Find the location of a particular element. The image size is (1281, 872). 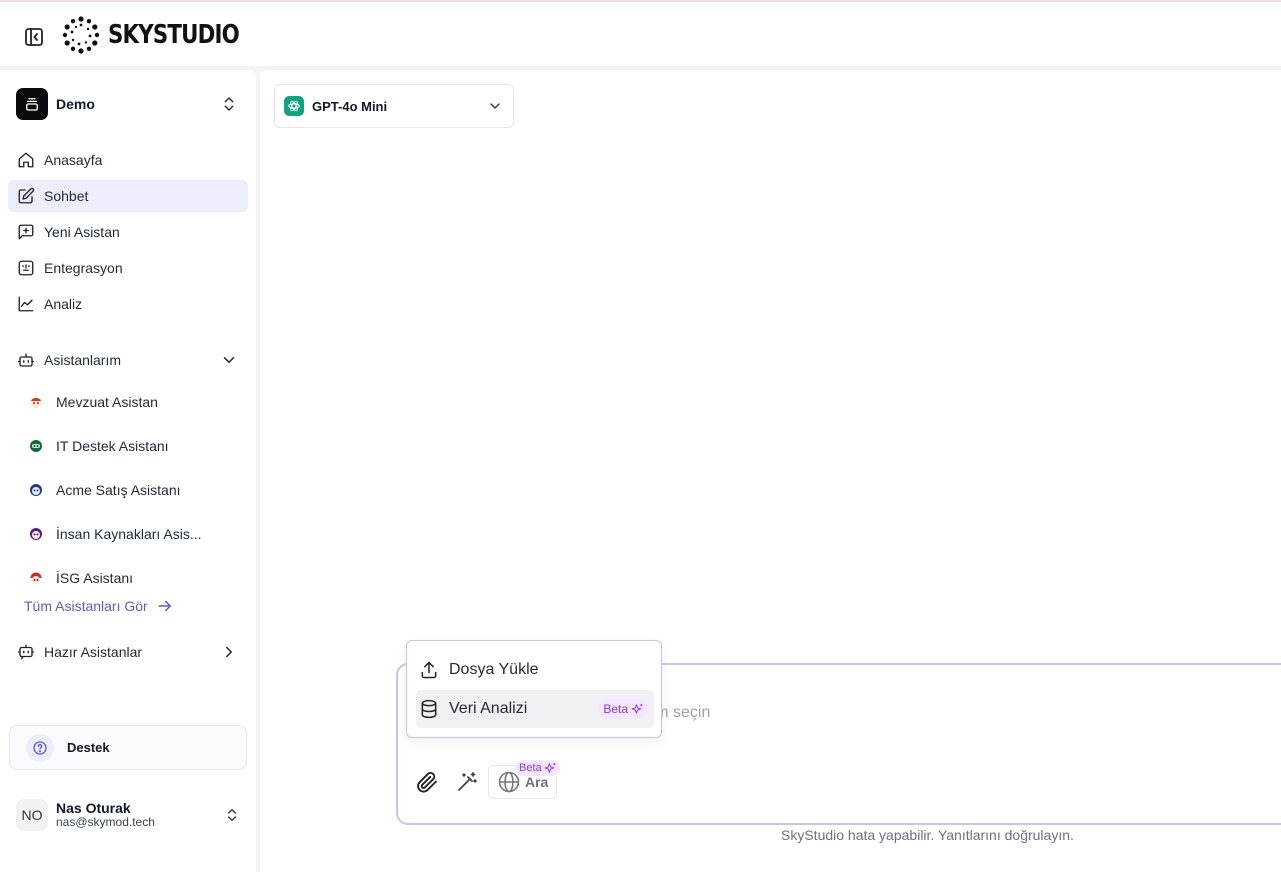

assistant-item: IT Destek Asistanı is located at coordinates (129, 446).